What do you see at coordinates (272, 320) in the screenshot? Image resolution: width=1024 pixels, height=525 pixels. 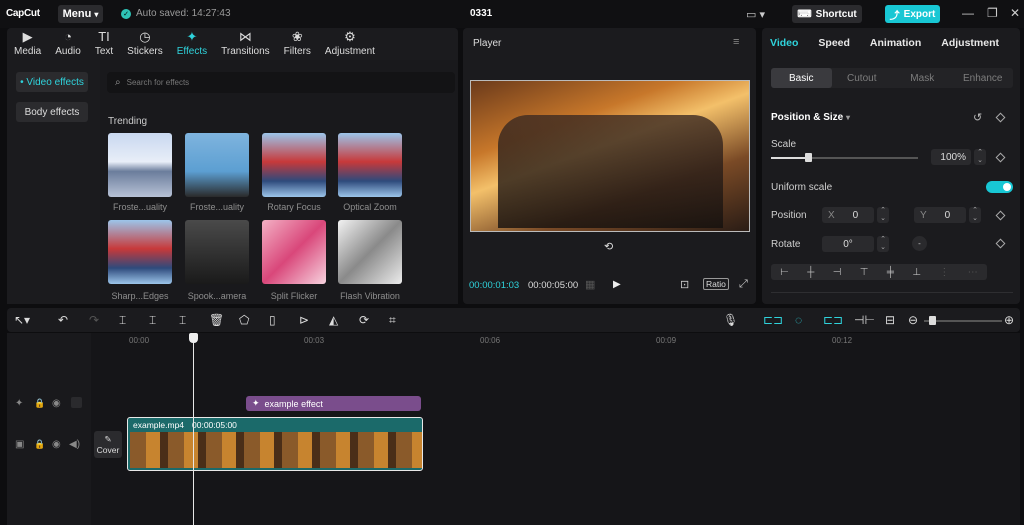 I see `freeze-icon: ▯` at bounding box center [272, 320].